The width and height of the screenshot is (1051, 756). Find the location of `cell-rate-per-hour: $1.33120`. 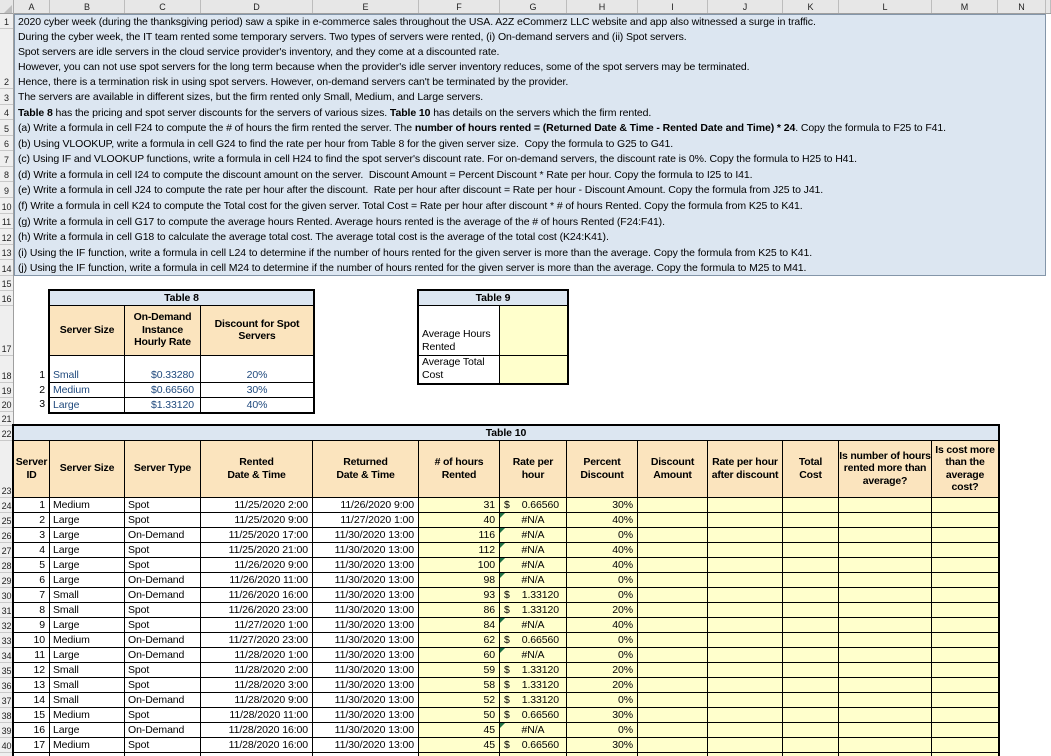

cell-rate-per-hour: $1.33120 is located at coordinates (533, 685).